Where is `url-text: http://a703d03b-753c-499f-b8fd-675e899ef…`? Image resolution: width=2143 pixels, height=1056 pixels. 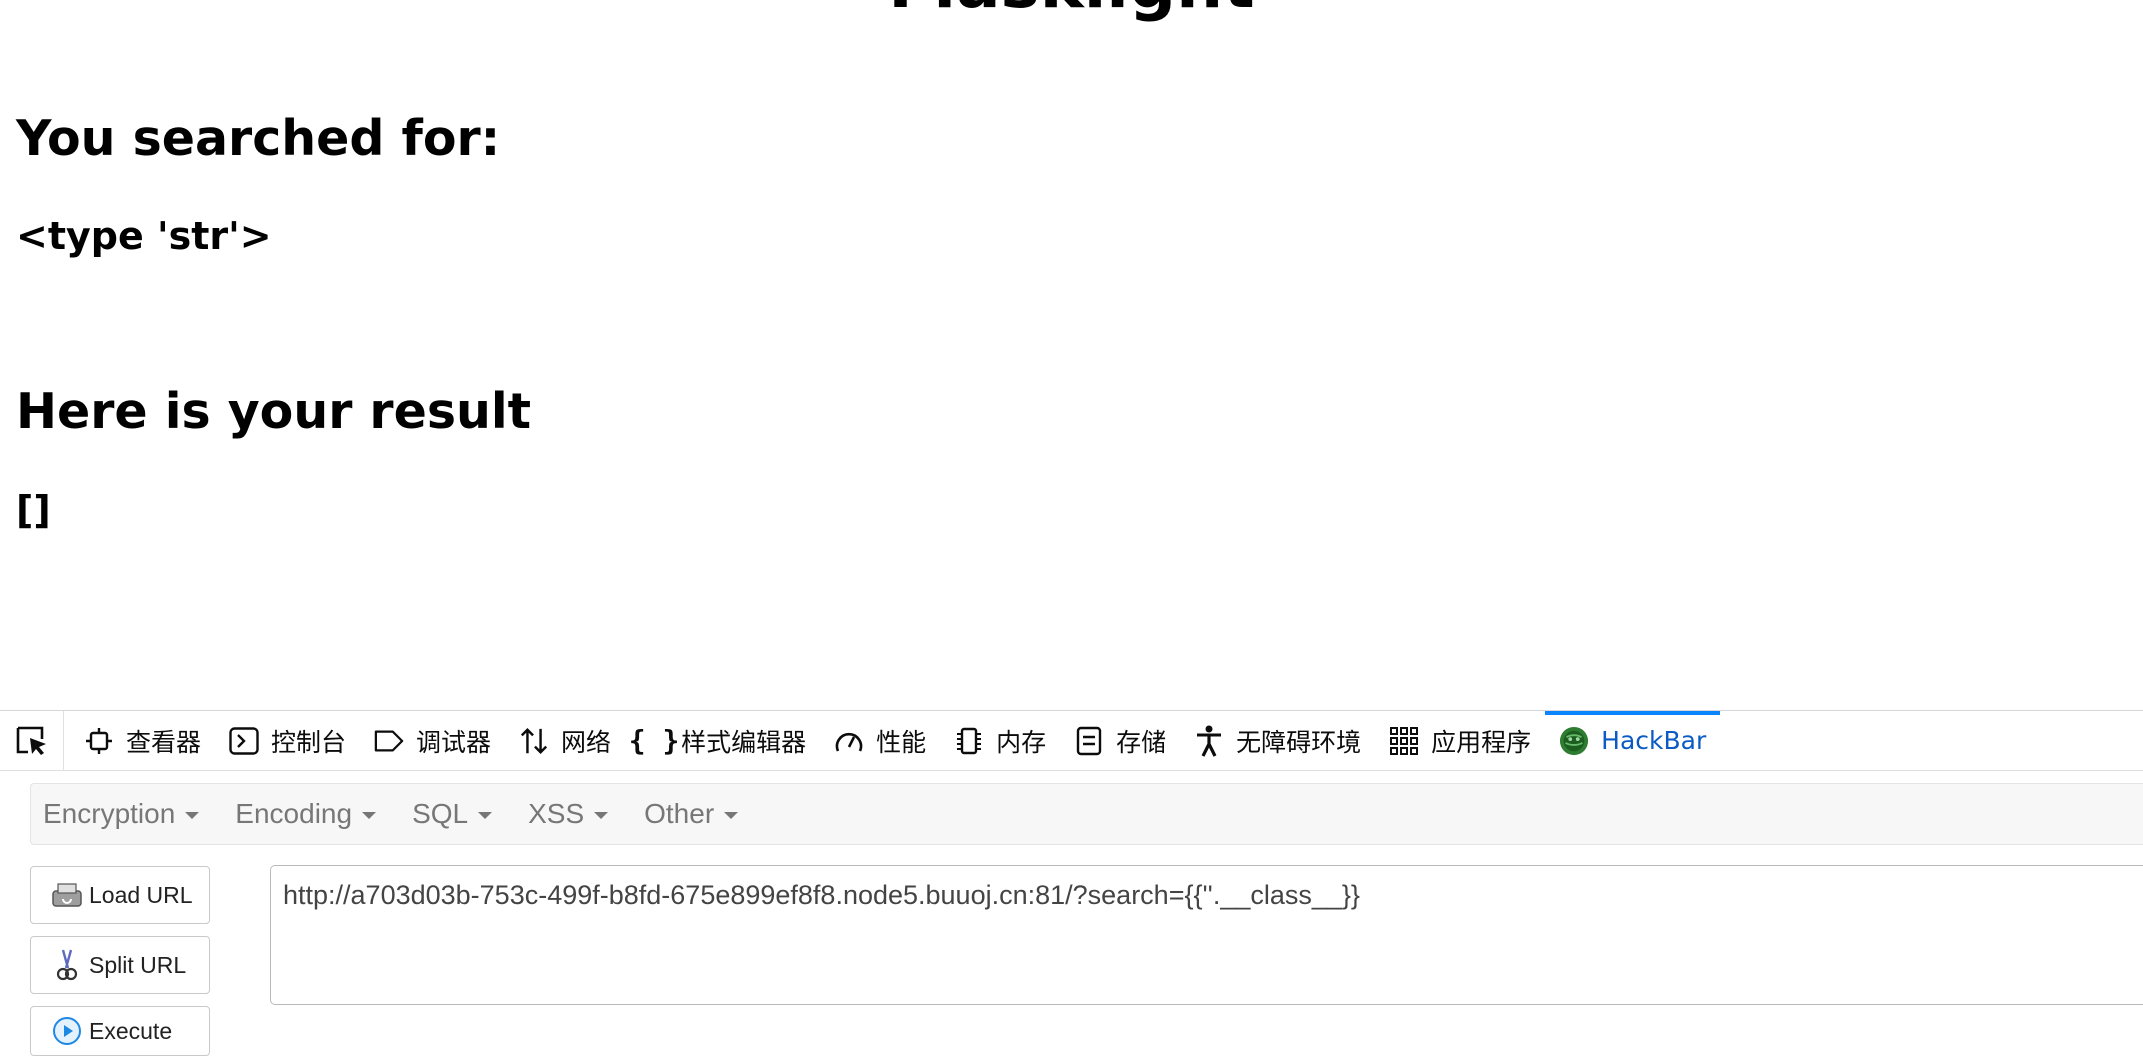
url-text: http://a703d03b-753c-499f-b8fd-675e899ef… is located at coordinates (821, 895).